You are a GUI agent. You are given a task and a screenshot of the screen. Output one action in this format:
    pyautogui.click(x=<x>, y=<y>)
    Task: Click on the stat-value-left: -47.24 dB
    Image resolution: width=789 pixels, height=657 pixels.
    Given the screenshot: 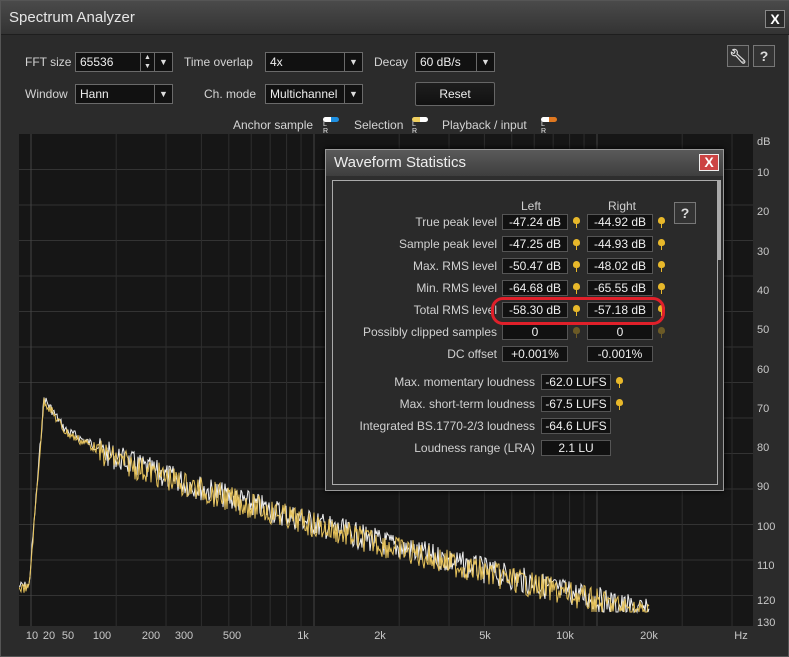 What is the action you would take?
    pyautogui.click(x=535, y=222)
    